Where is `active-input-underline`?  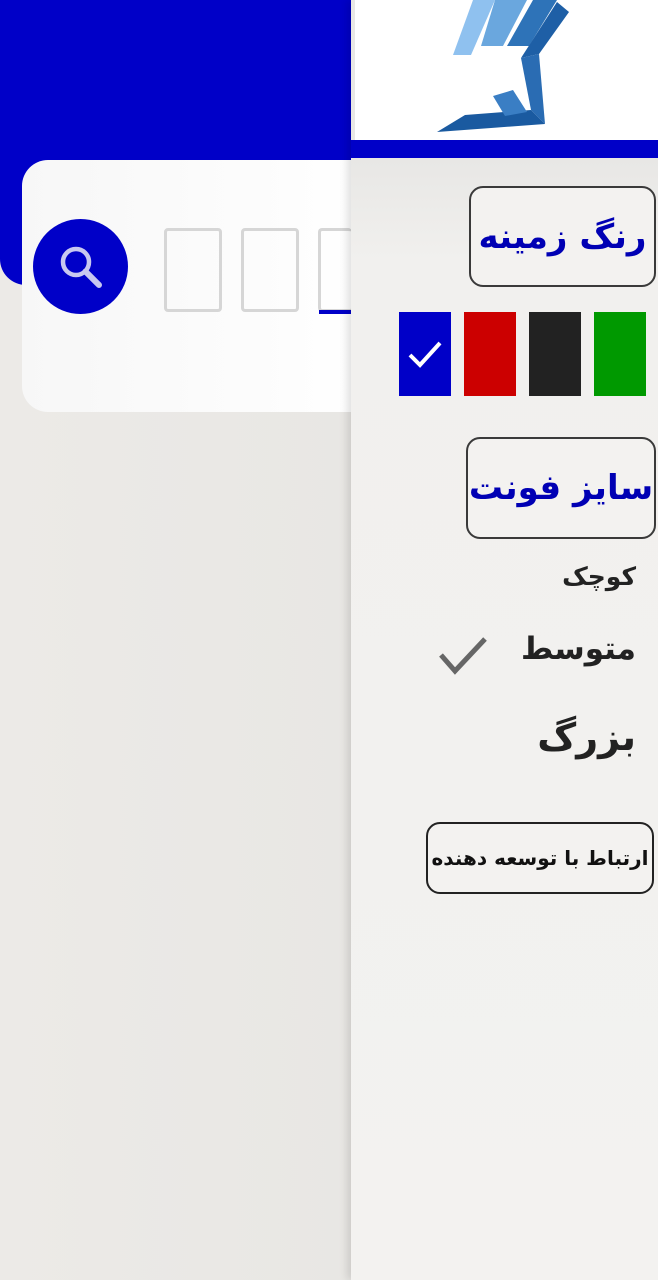 active-input-underline is located at coordinates (335, 312).